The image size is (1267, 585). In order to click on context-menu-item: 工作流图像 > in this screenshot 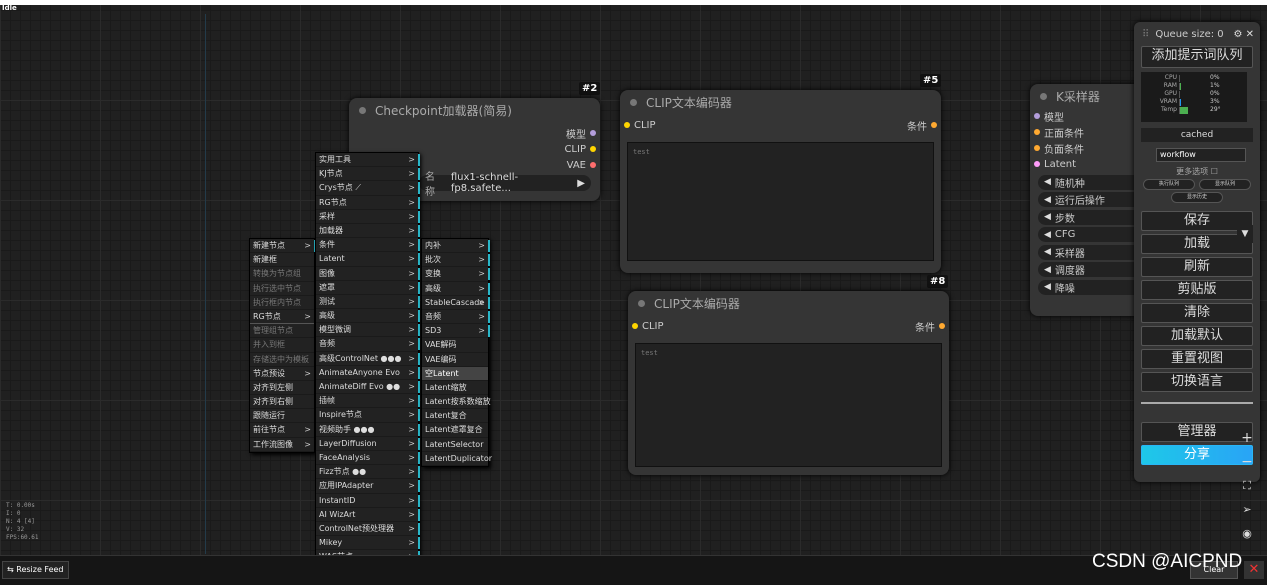, I will do `click(282, 445)`.